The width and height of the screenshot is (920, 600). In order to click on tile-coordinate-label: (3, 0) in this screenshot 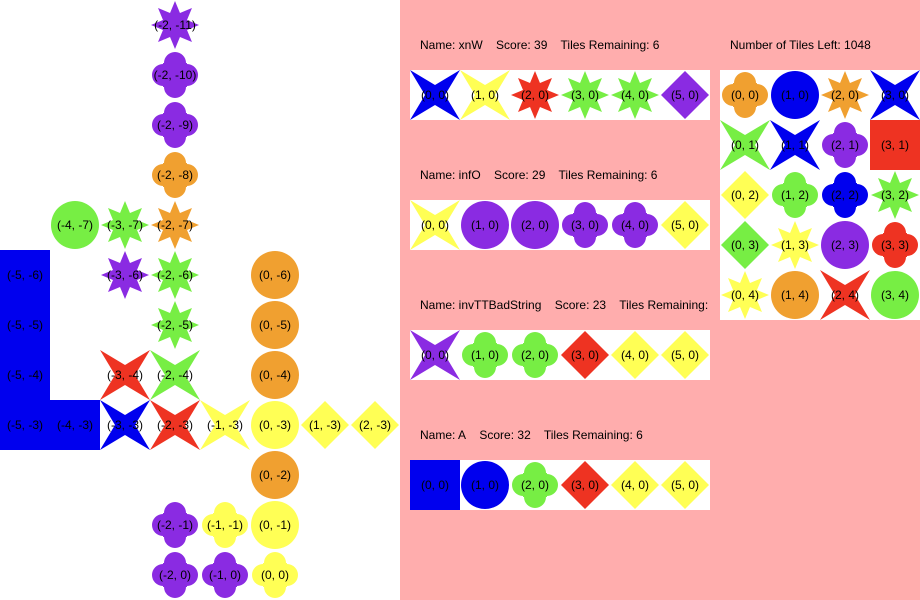, I will do `click(894, 95)`.